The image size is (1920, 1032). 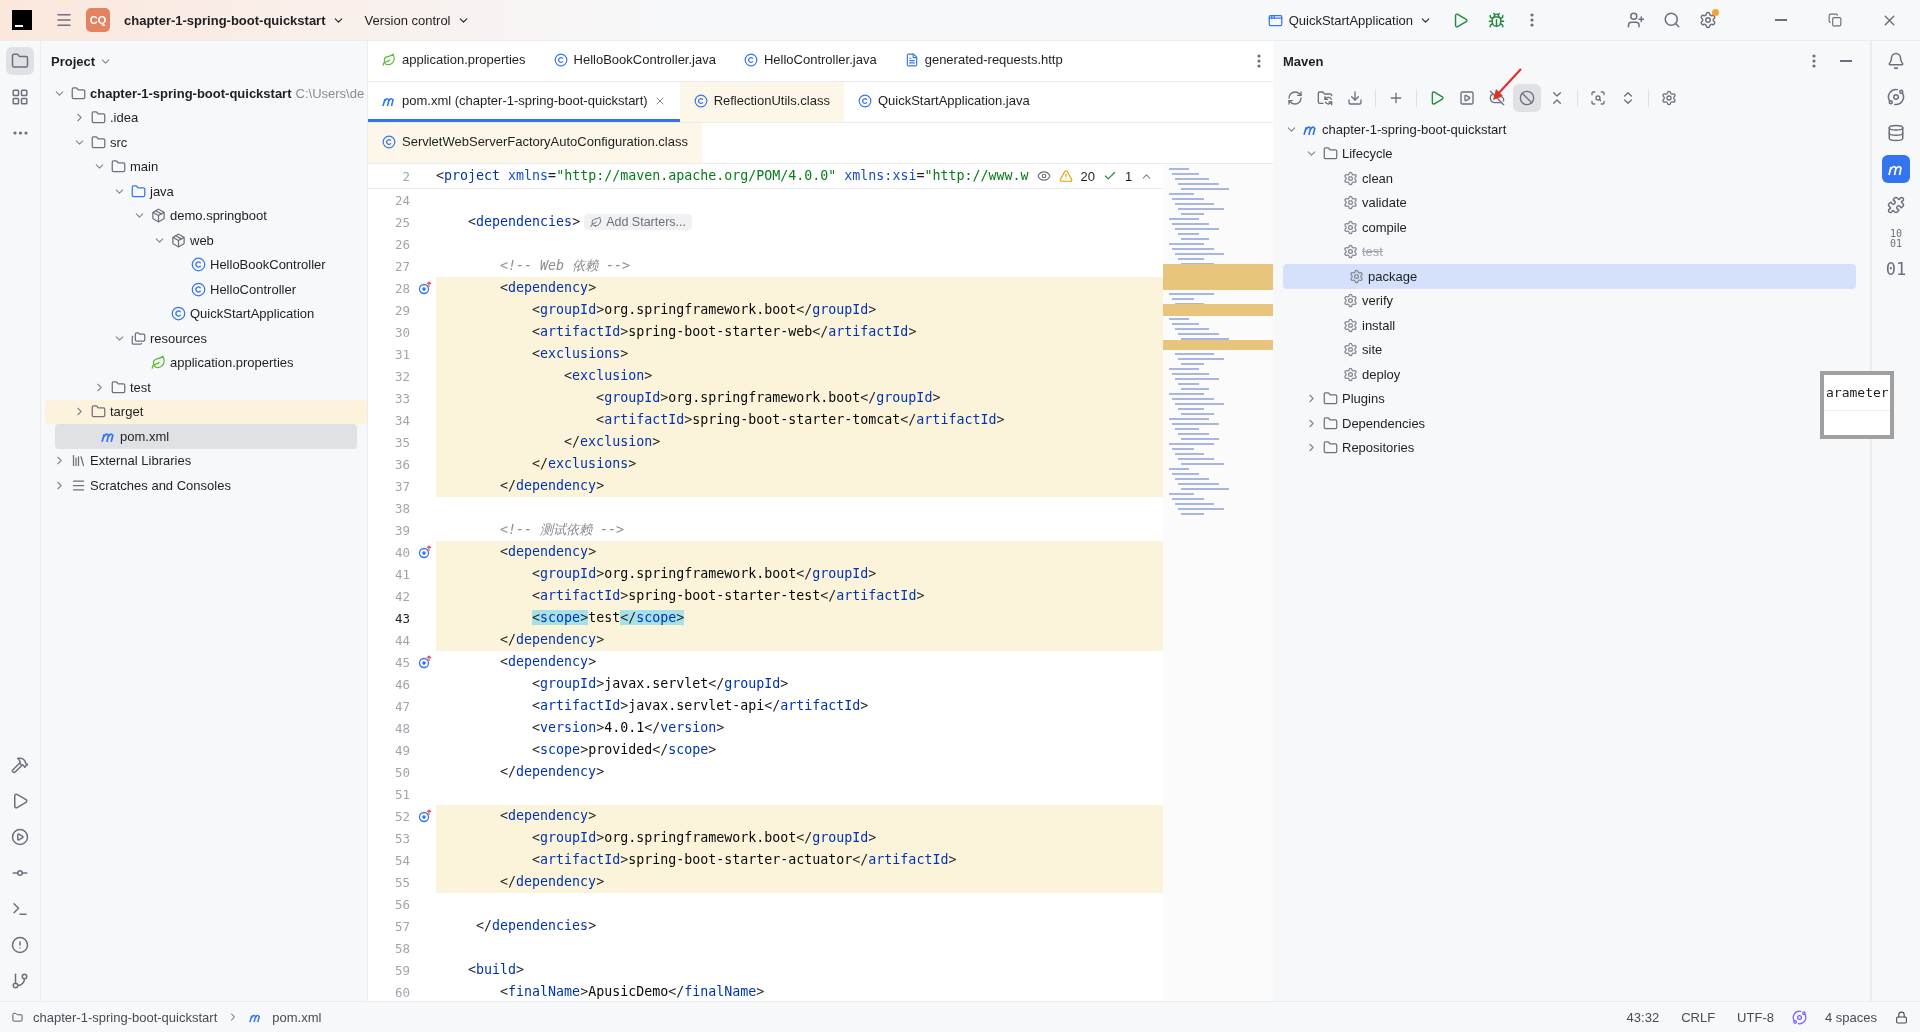 What do you see at coordinates (536, 926) in the screenshot?
I see `code-line: </dependencies>` at bounding box center [536, 926].